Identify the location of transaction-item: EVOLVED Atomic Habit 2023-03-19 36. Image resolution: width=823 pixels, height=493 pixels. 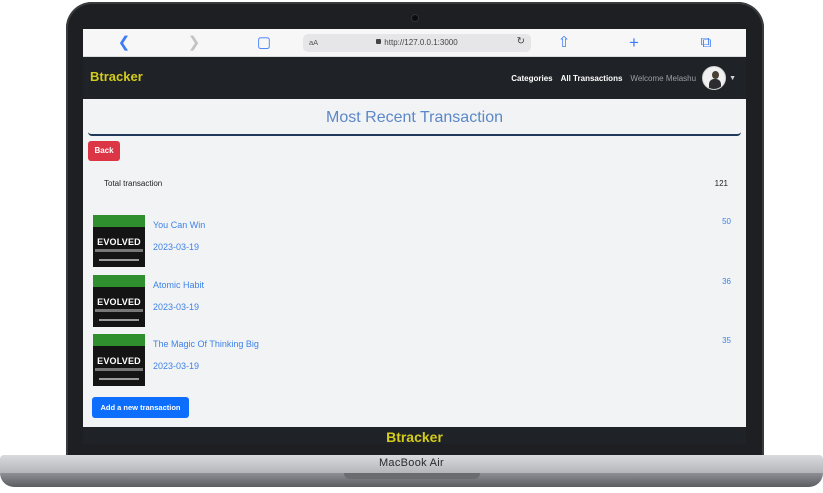
(413, 302).